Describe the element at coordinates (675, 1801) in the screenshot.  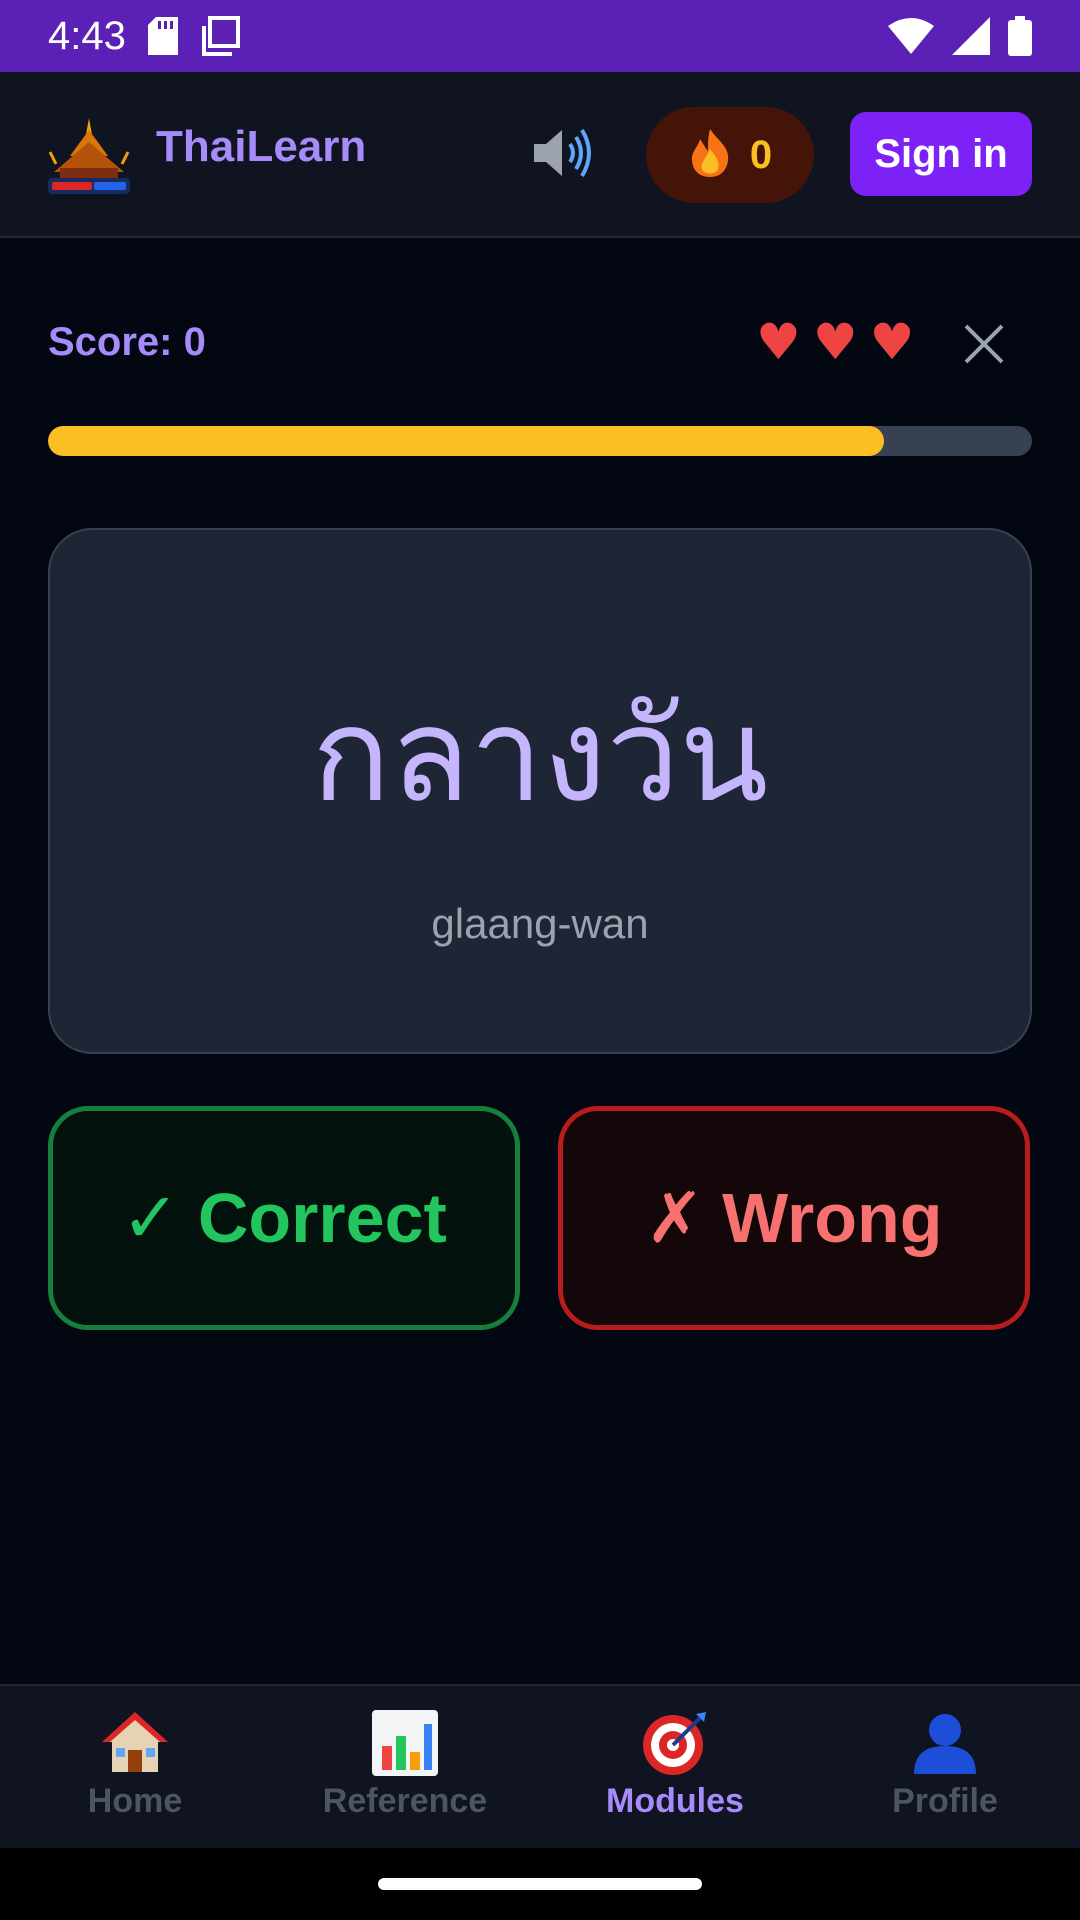
I see `nav-label-modules: Modules` at that location.